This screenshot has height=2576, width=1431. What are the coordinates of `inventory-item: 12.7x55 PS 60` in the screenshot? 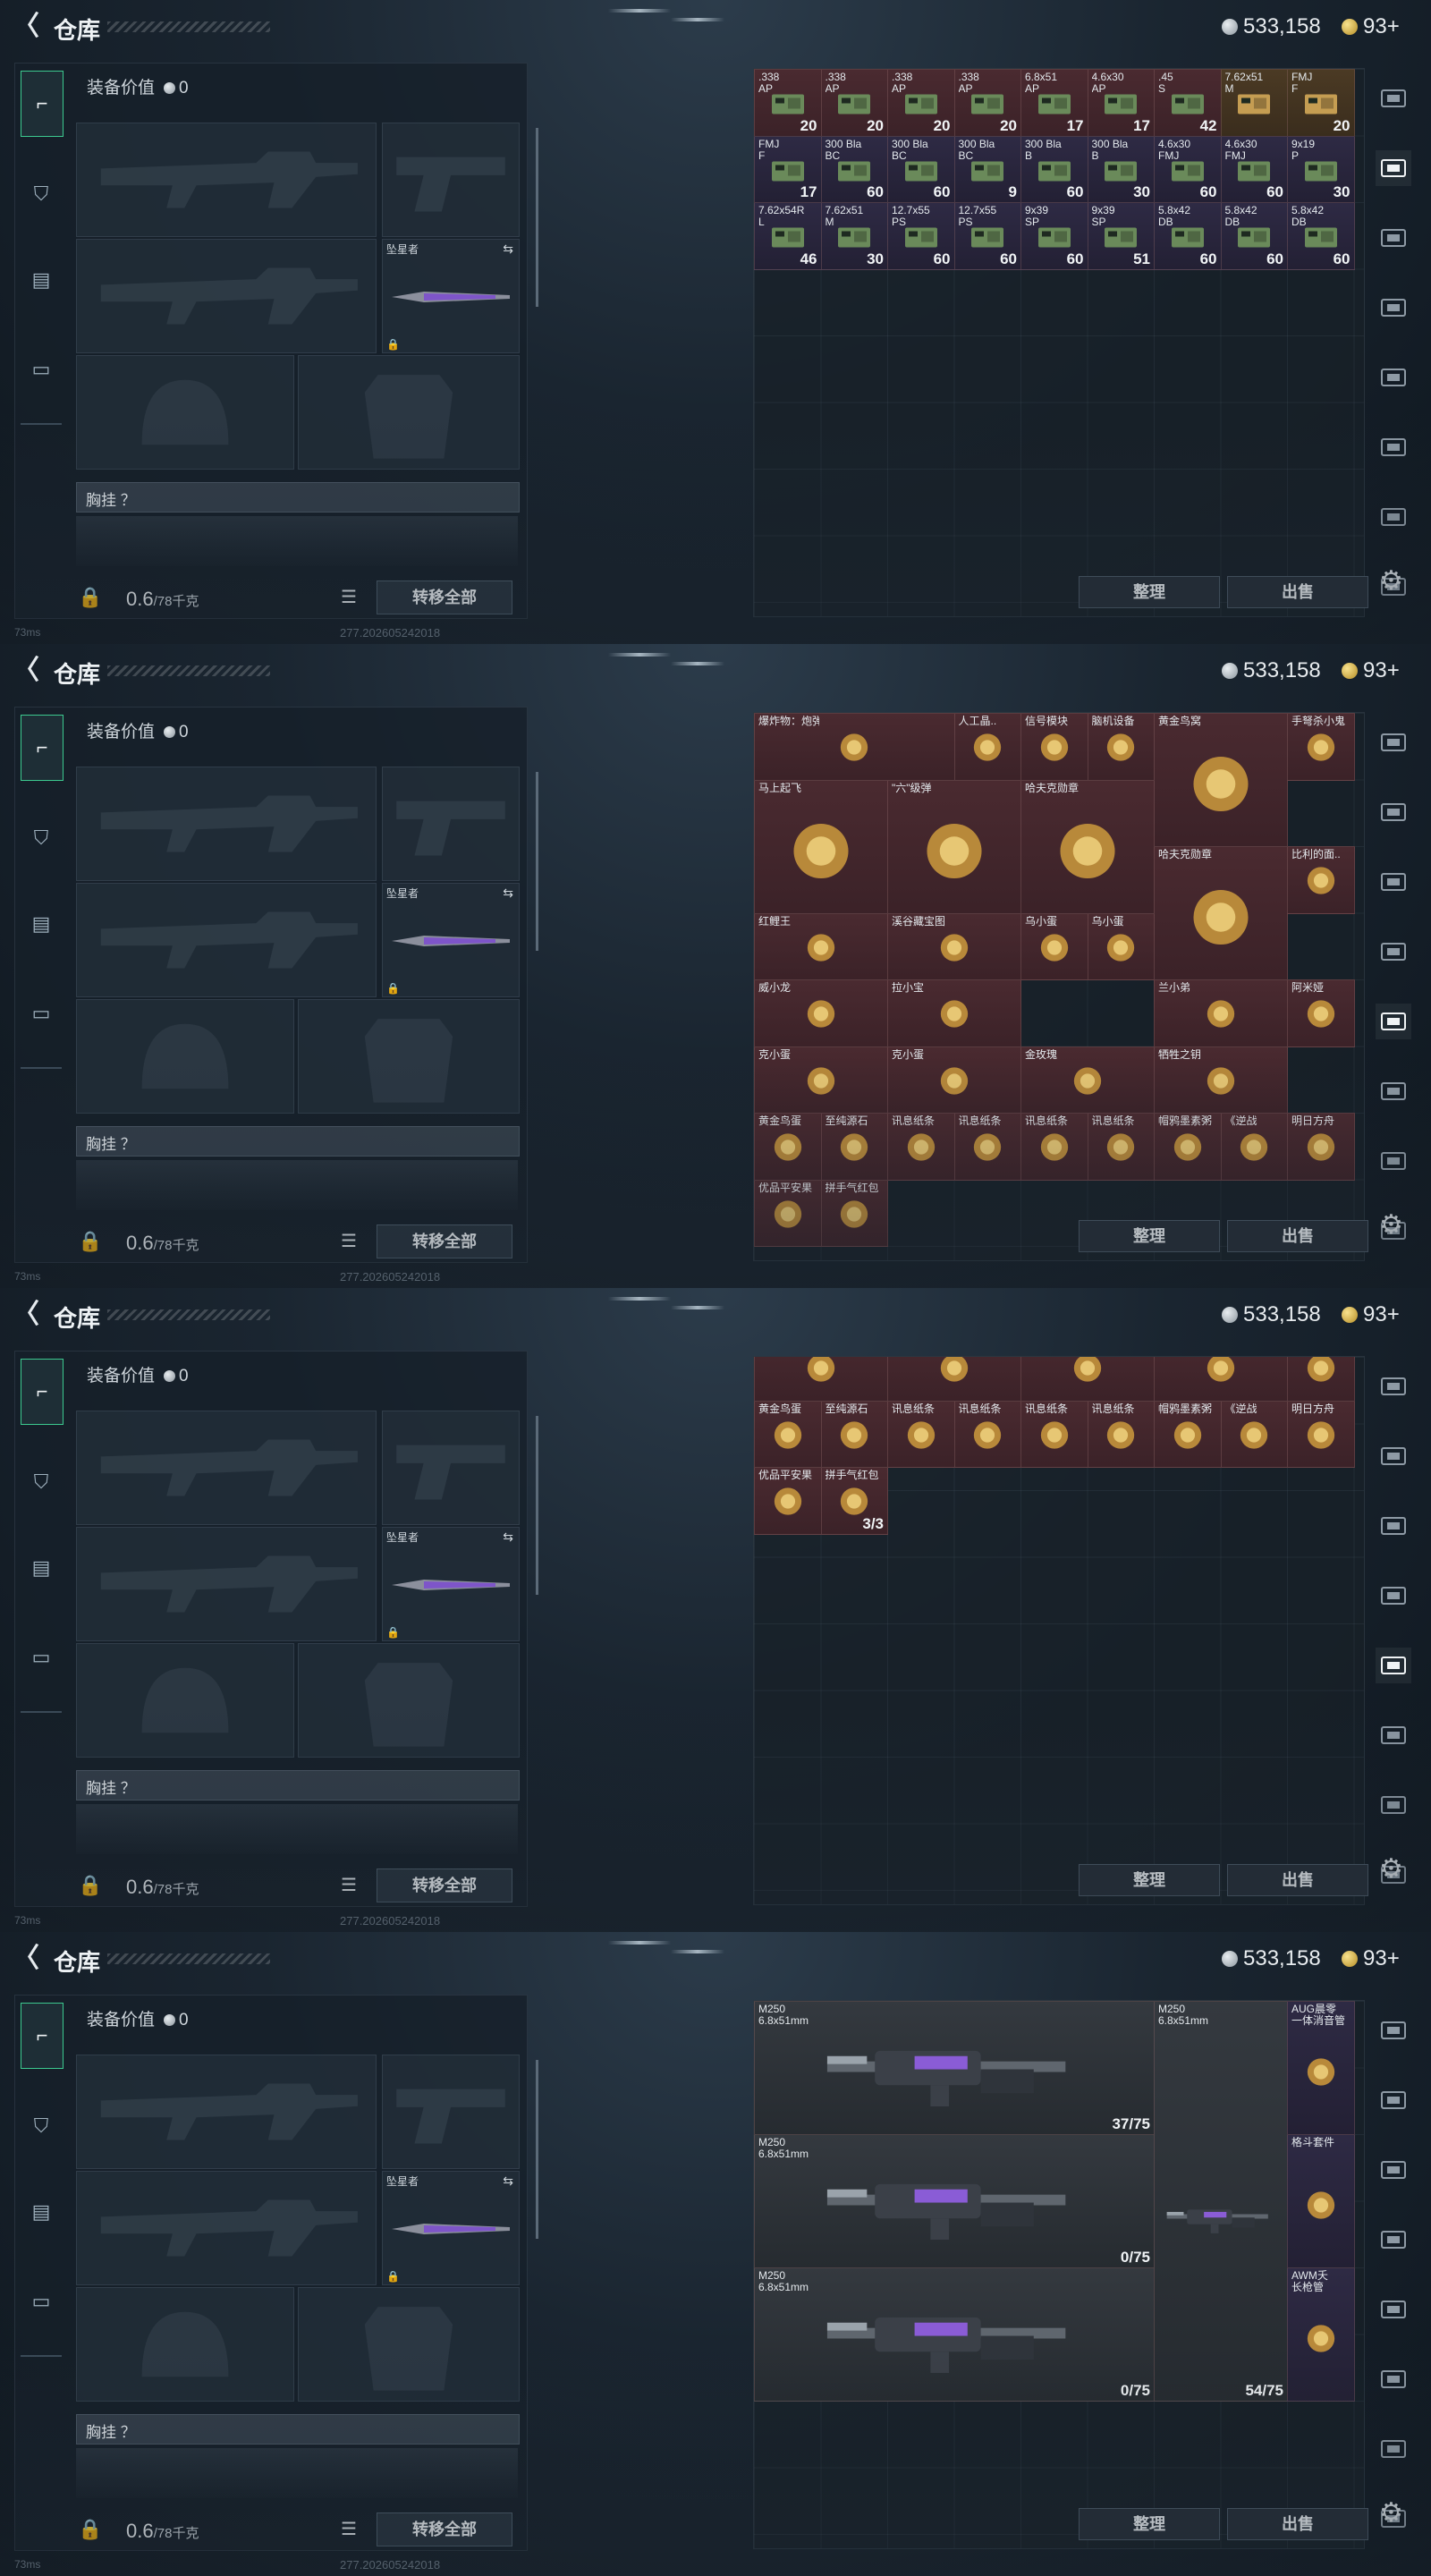 It's located at (921, 236).